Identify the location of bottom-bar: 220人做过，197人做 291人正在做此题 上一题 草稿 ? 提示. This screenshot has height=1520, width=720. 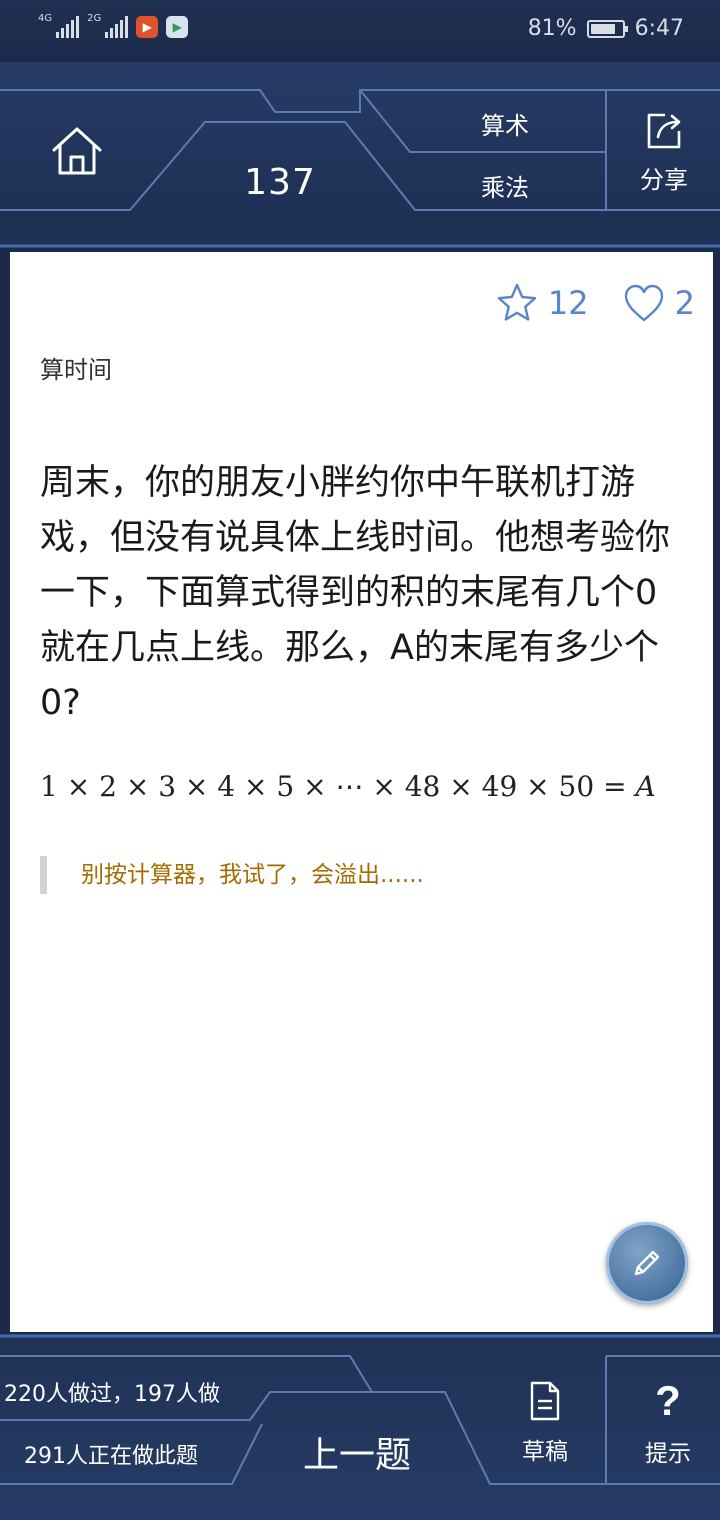
(360, 1427).